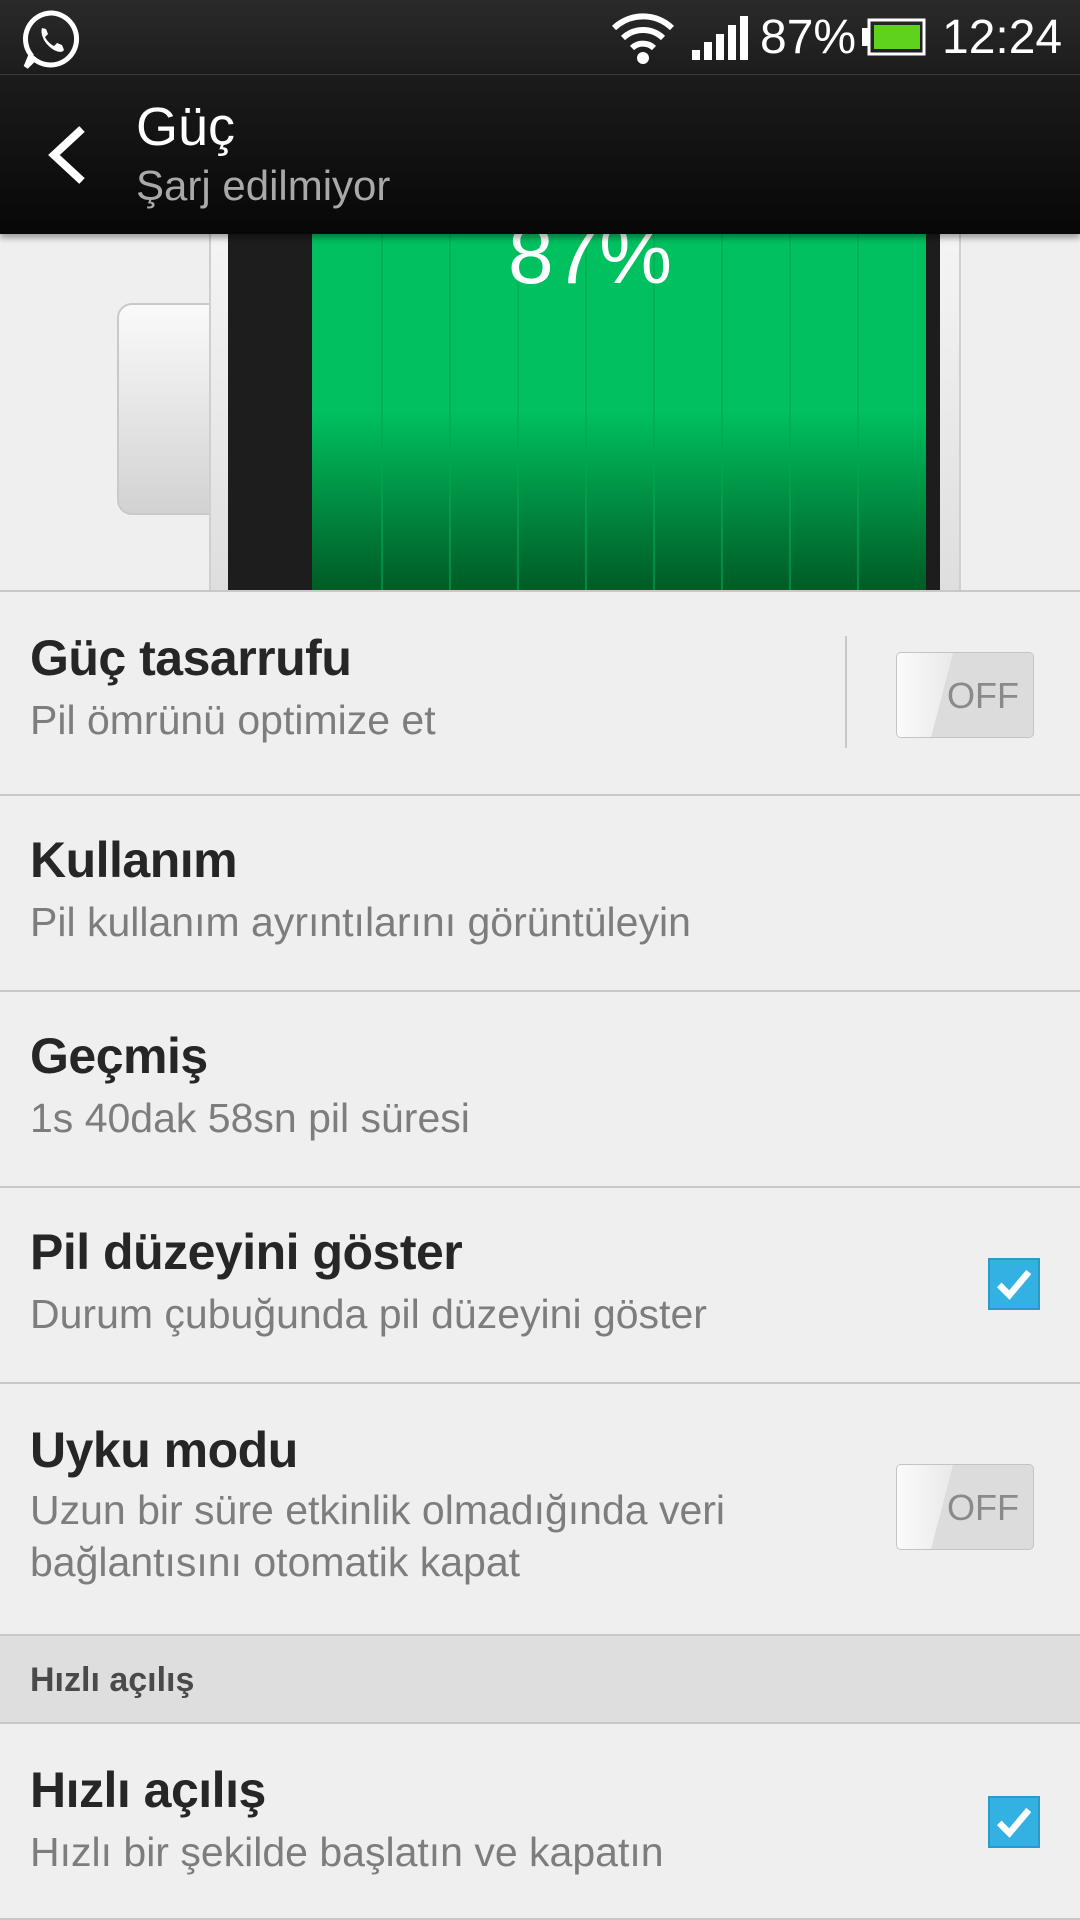 The width and height of the screenshot is (1080, 1920). Describe the element at coordinates (1002, 37) in the screenshot. I see `clock: 12:24` at that location.